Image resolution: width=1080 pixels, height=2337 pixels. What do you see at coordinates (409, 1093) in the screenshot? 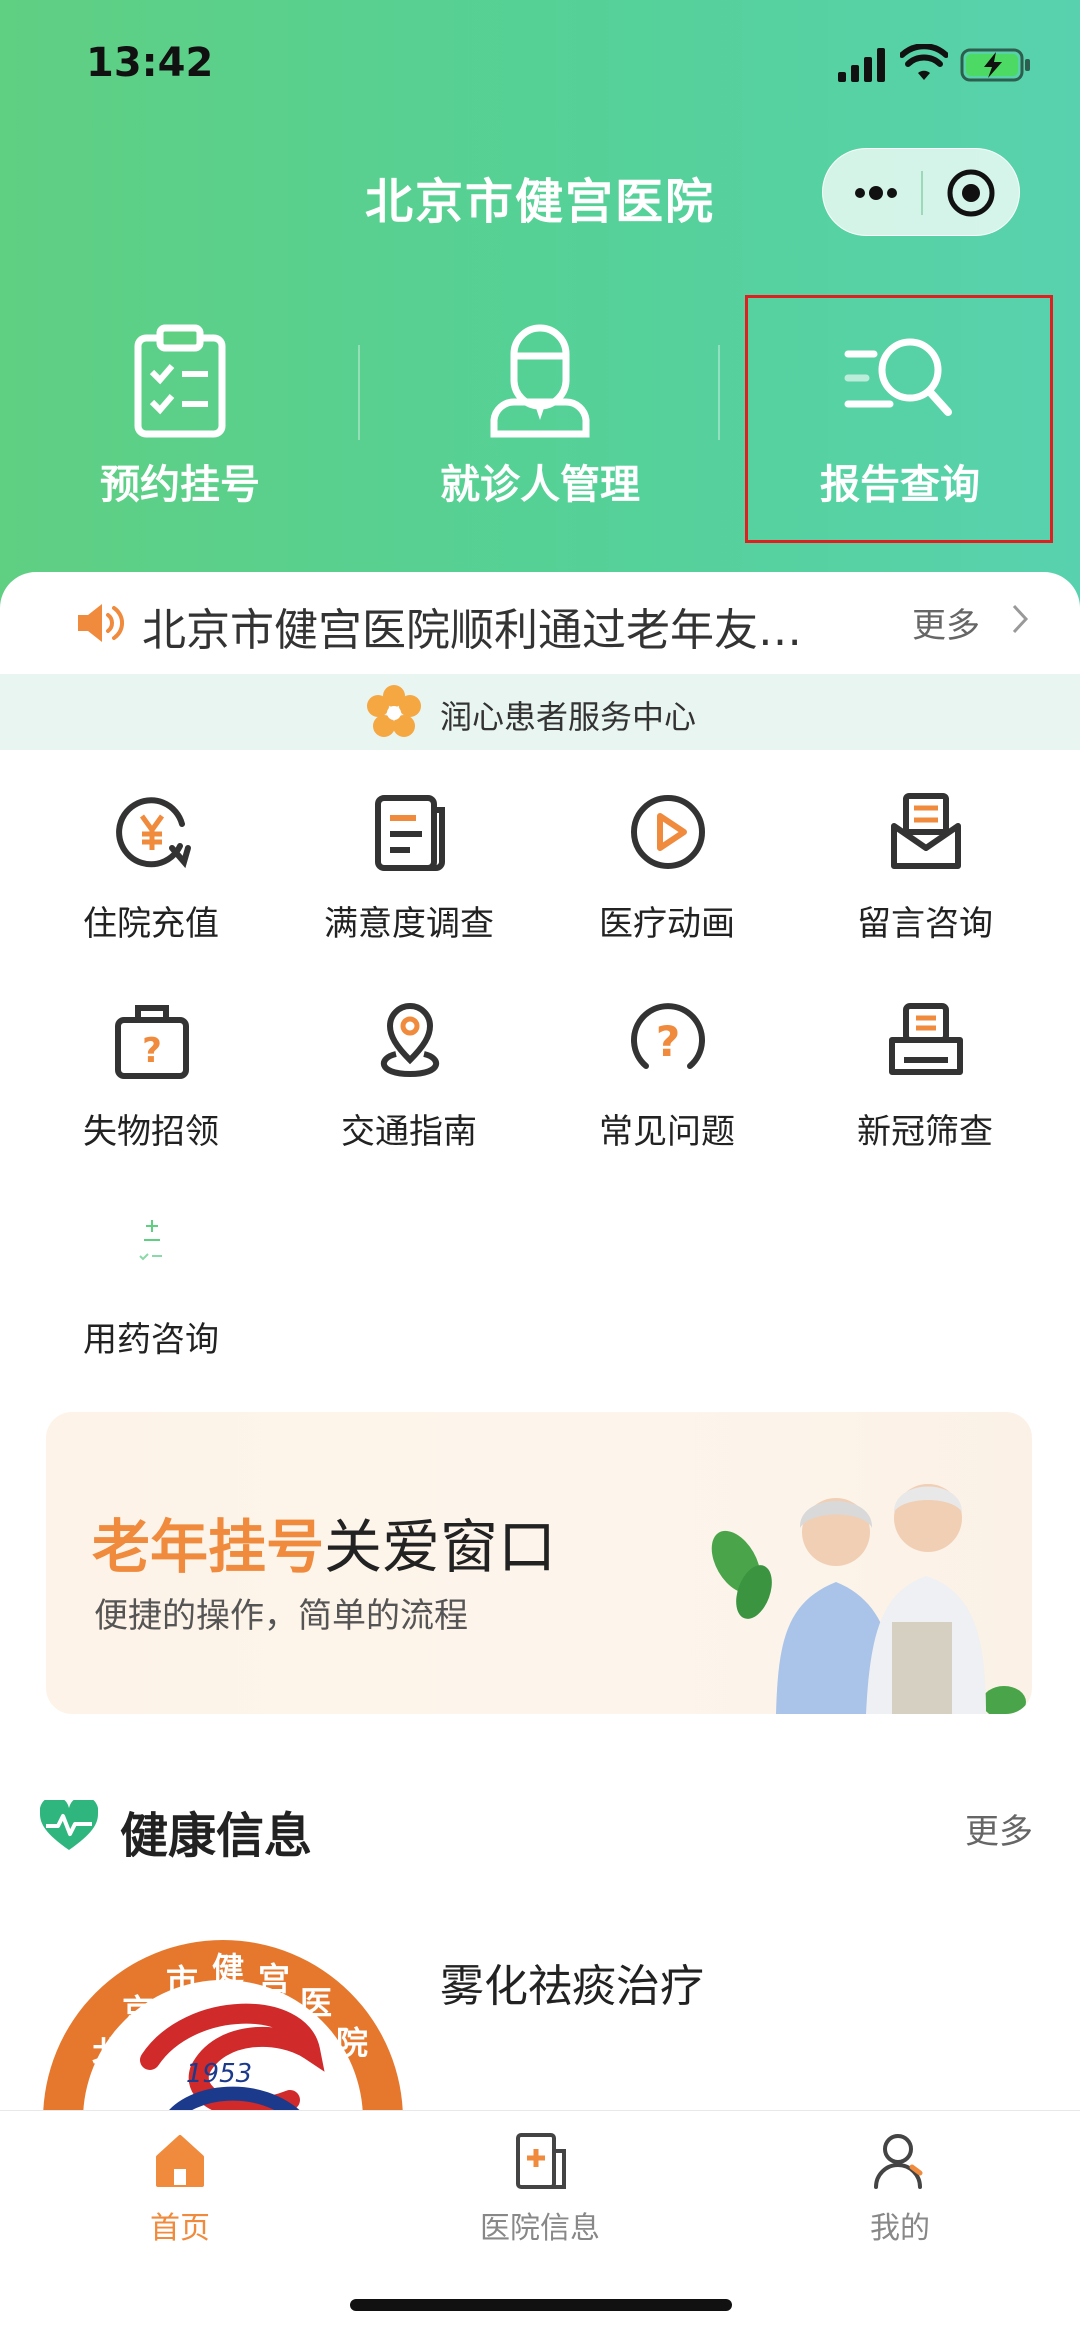
I see `service-traffic-guide: 交通指南` at bounding box center [409, 1093].